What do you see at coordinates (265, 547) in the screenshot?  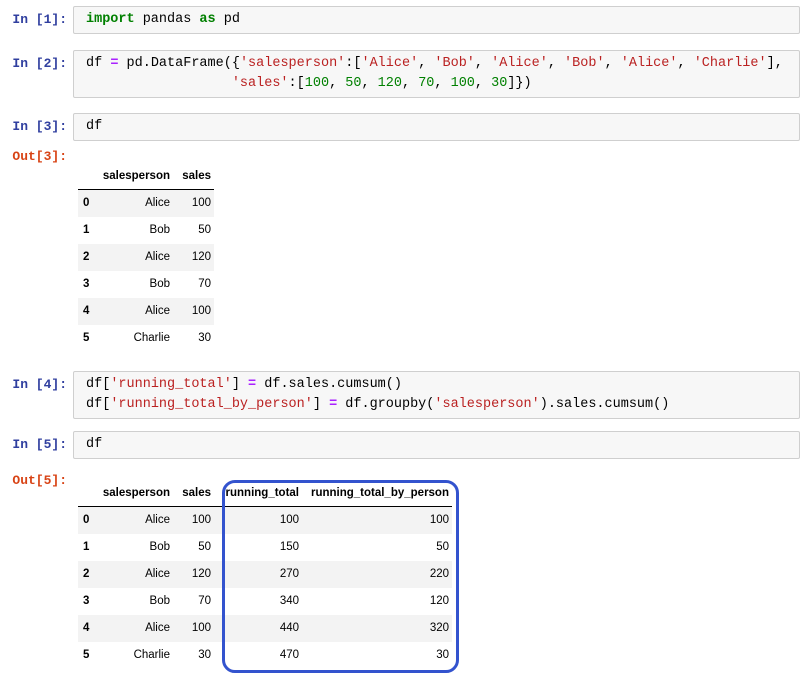 I see `table-row: 1 Bob 50 150 50` at bounding box center [265, 547].